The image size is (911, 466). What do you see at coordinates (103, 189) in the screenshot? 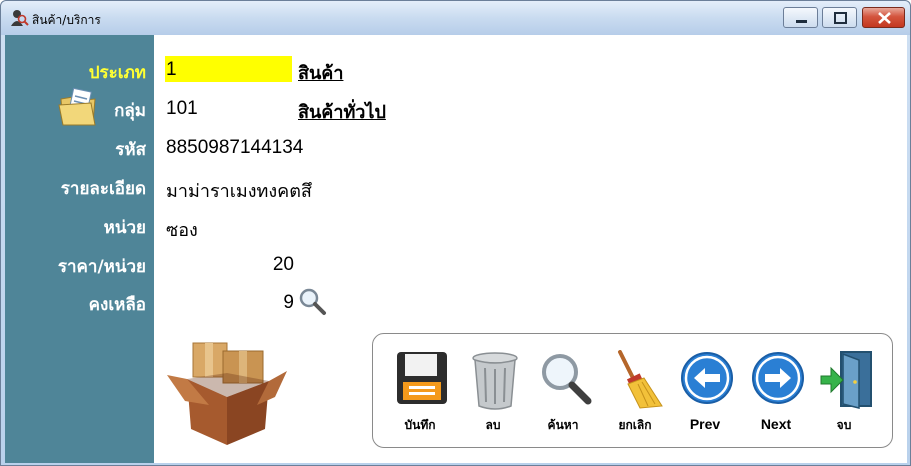
I see `description-label: รายละเอียด` at bounding box center [103, 189].